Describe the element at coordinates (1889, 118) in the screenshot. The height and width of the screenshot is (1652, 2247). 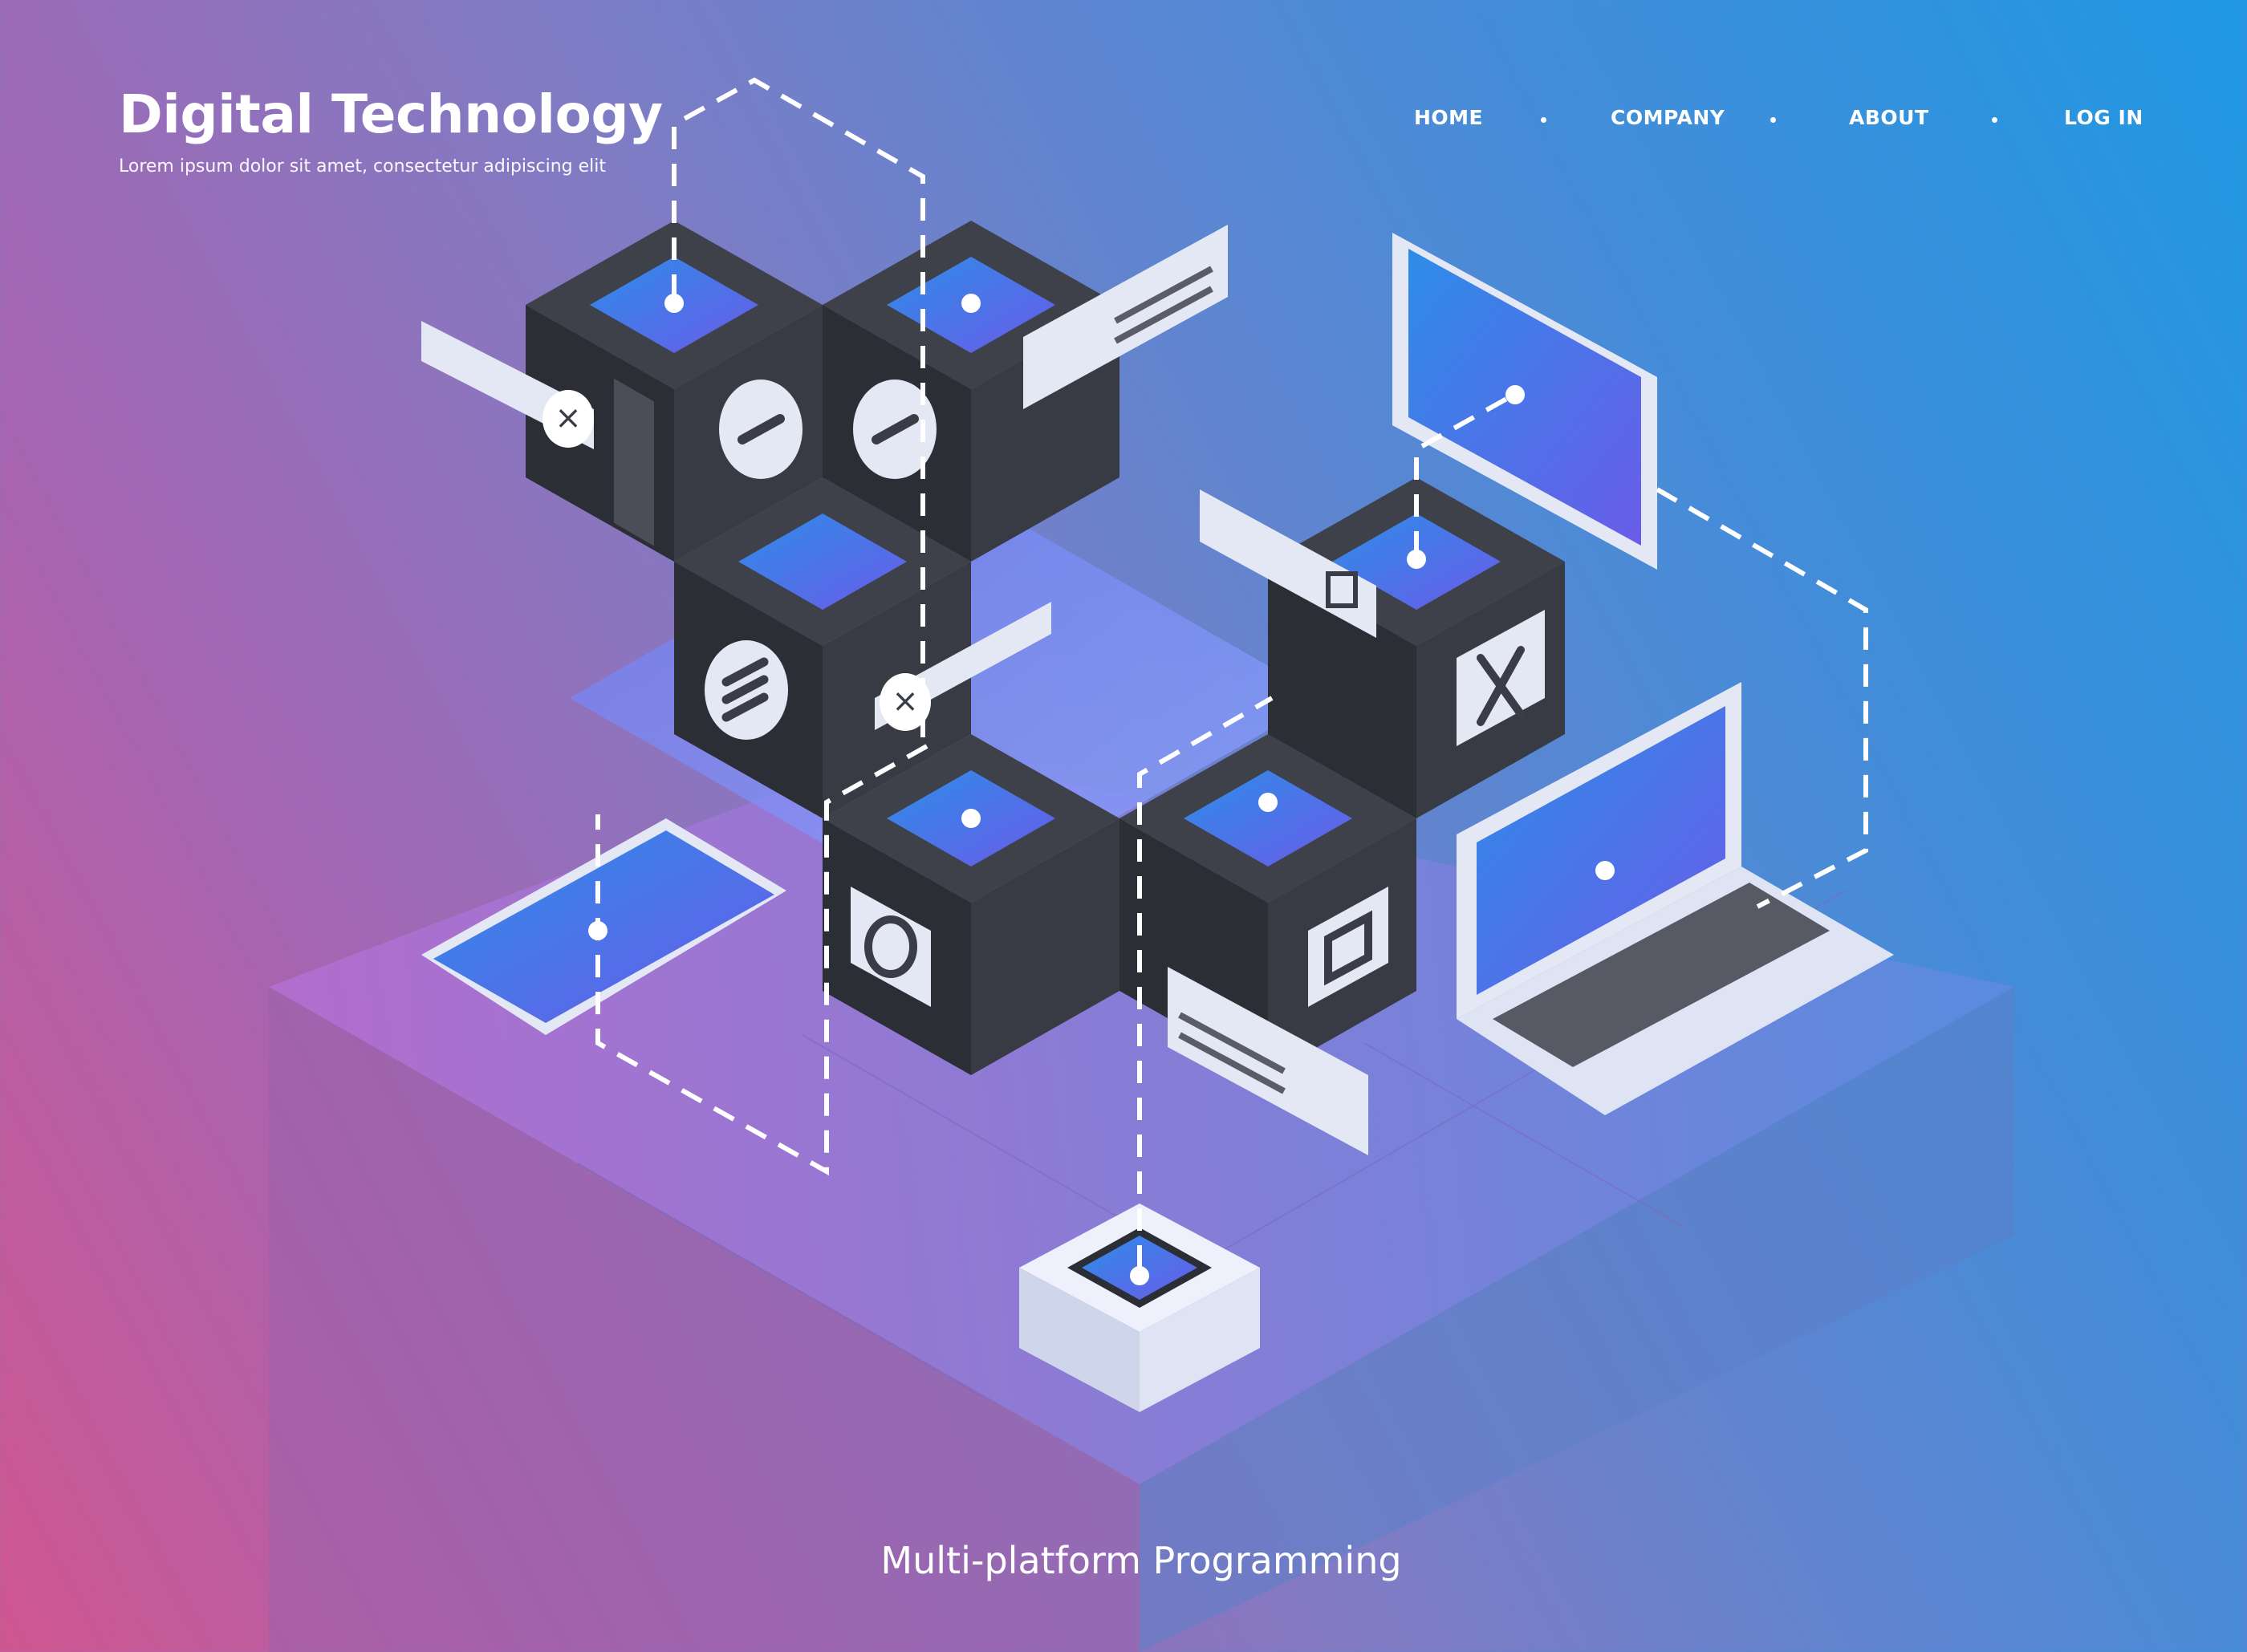
I see `nav-about: ABOUT` at that location.